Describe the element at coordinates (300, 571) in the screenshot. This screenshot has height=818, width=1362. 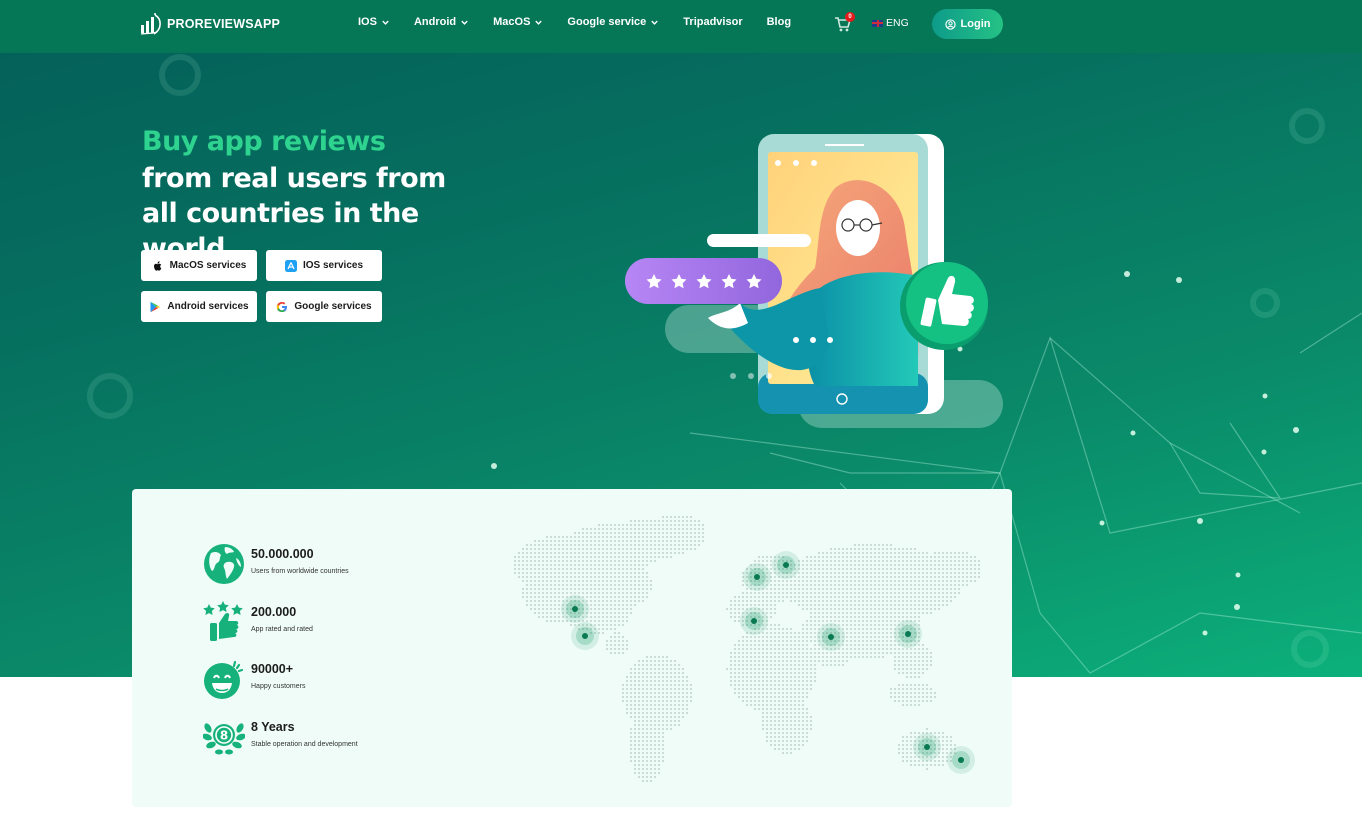
I see `stat-label: Users from worldwide countries` at that location.